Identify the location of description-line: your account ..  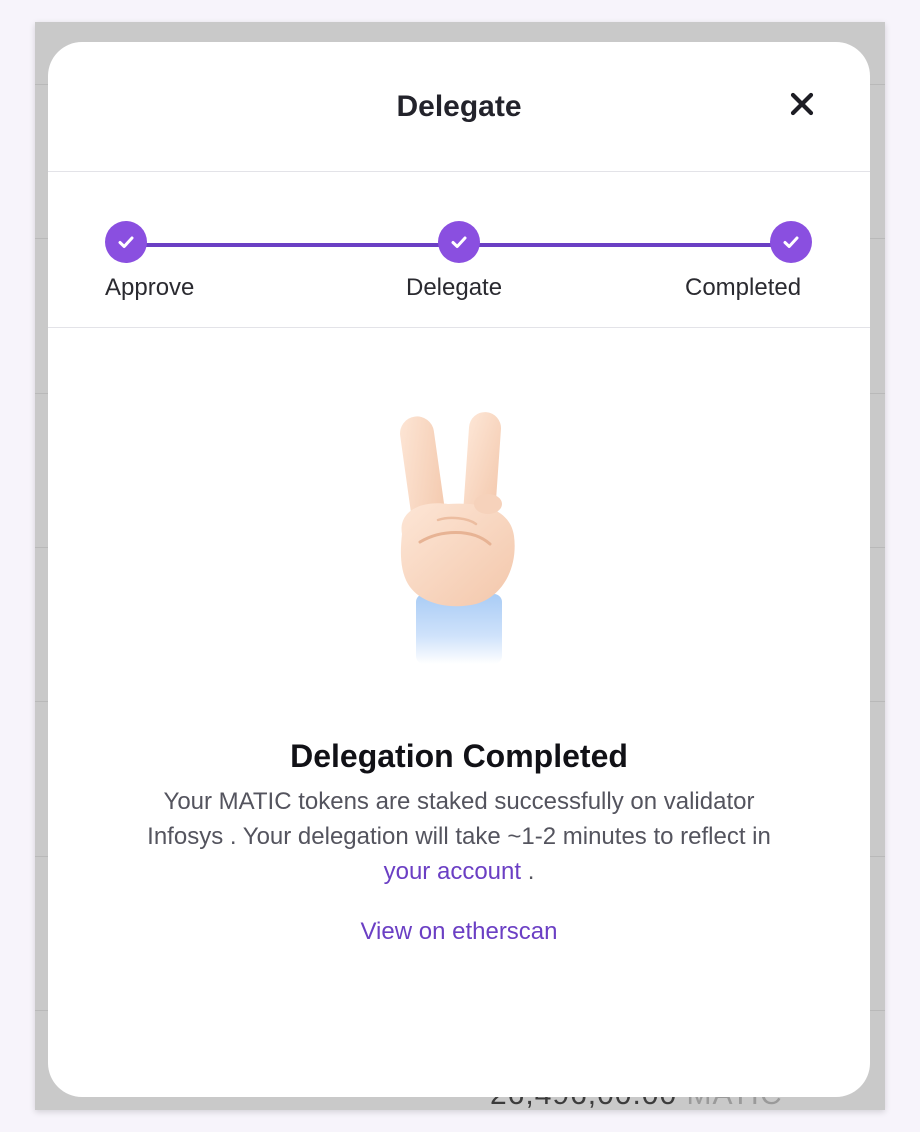
(459, 871).